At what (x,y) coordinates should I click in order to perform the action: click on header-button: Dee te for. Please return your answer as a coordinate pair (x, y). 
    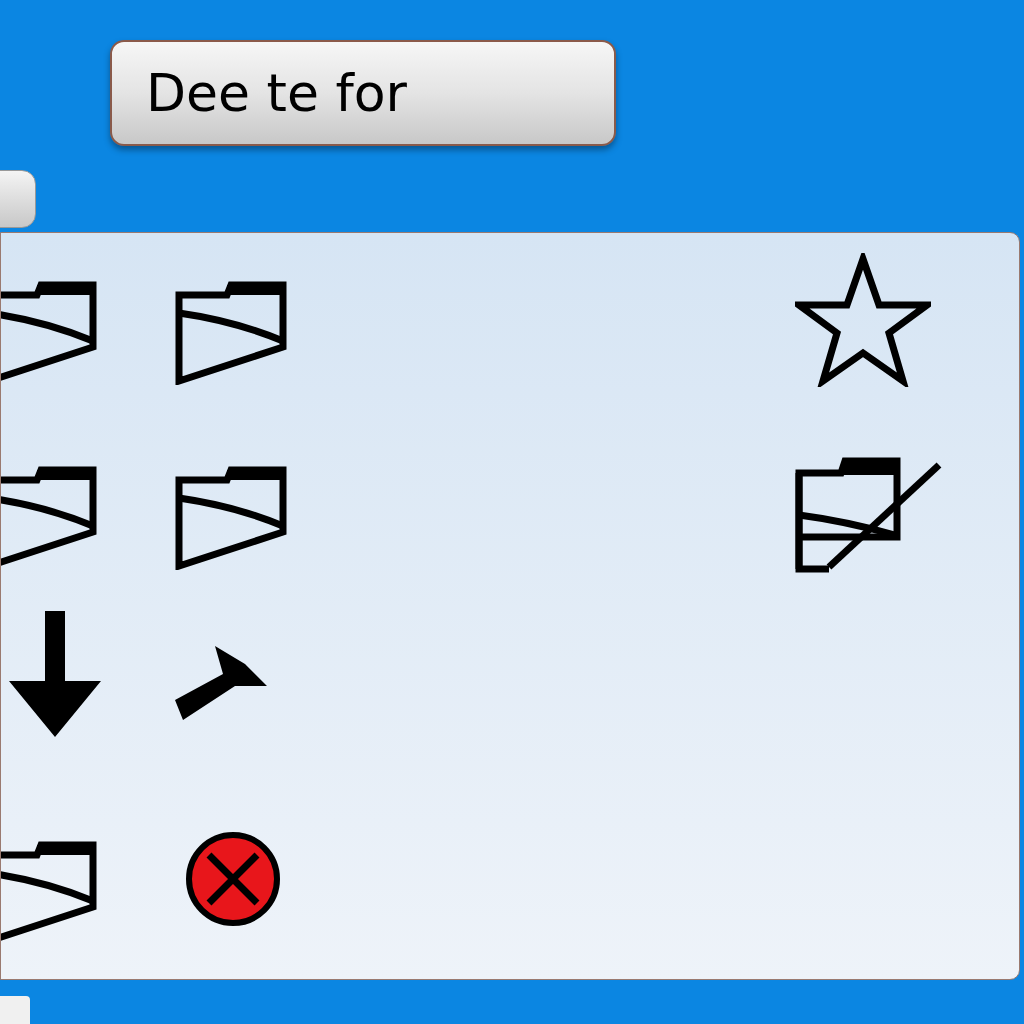
    Looking at the image, I should click on (363, 93).